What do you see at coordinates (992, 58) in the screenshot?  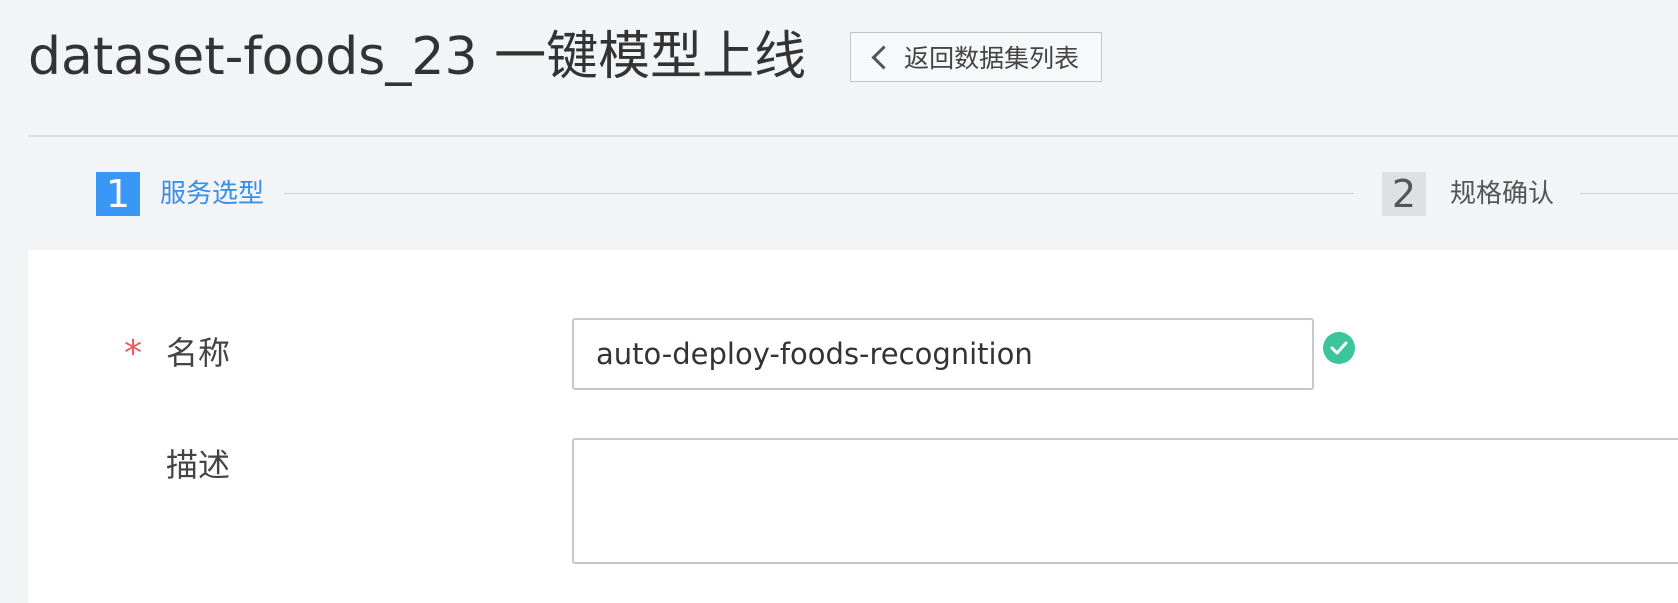 I see `back-button-label: 返回数据集列表` at bounding box center [992, 58].